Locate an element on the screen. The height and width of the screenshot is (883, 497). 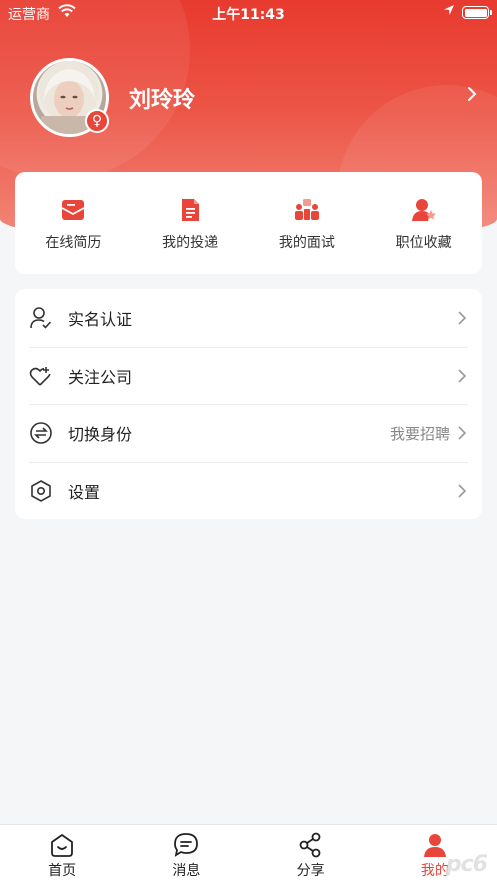
home-icon is located at coordinates (62, 845).